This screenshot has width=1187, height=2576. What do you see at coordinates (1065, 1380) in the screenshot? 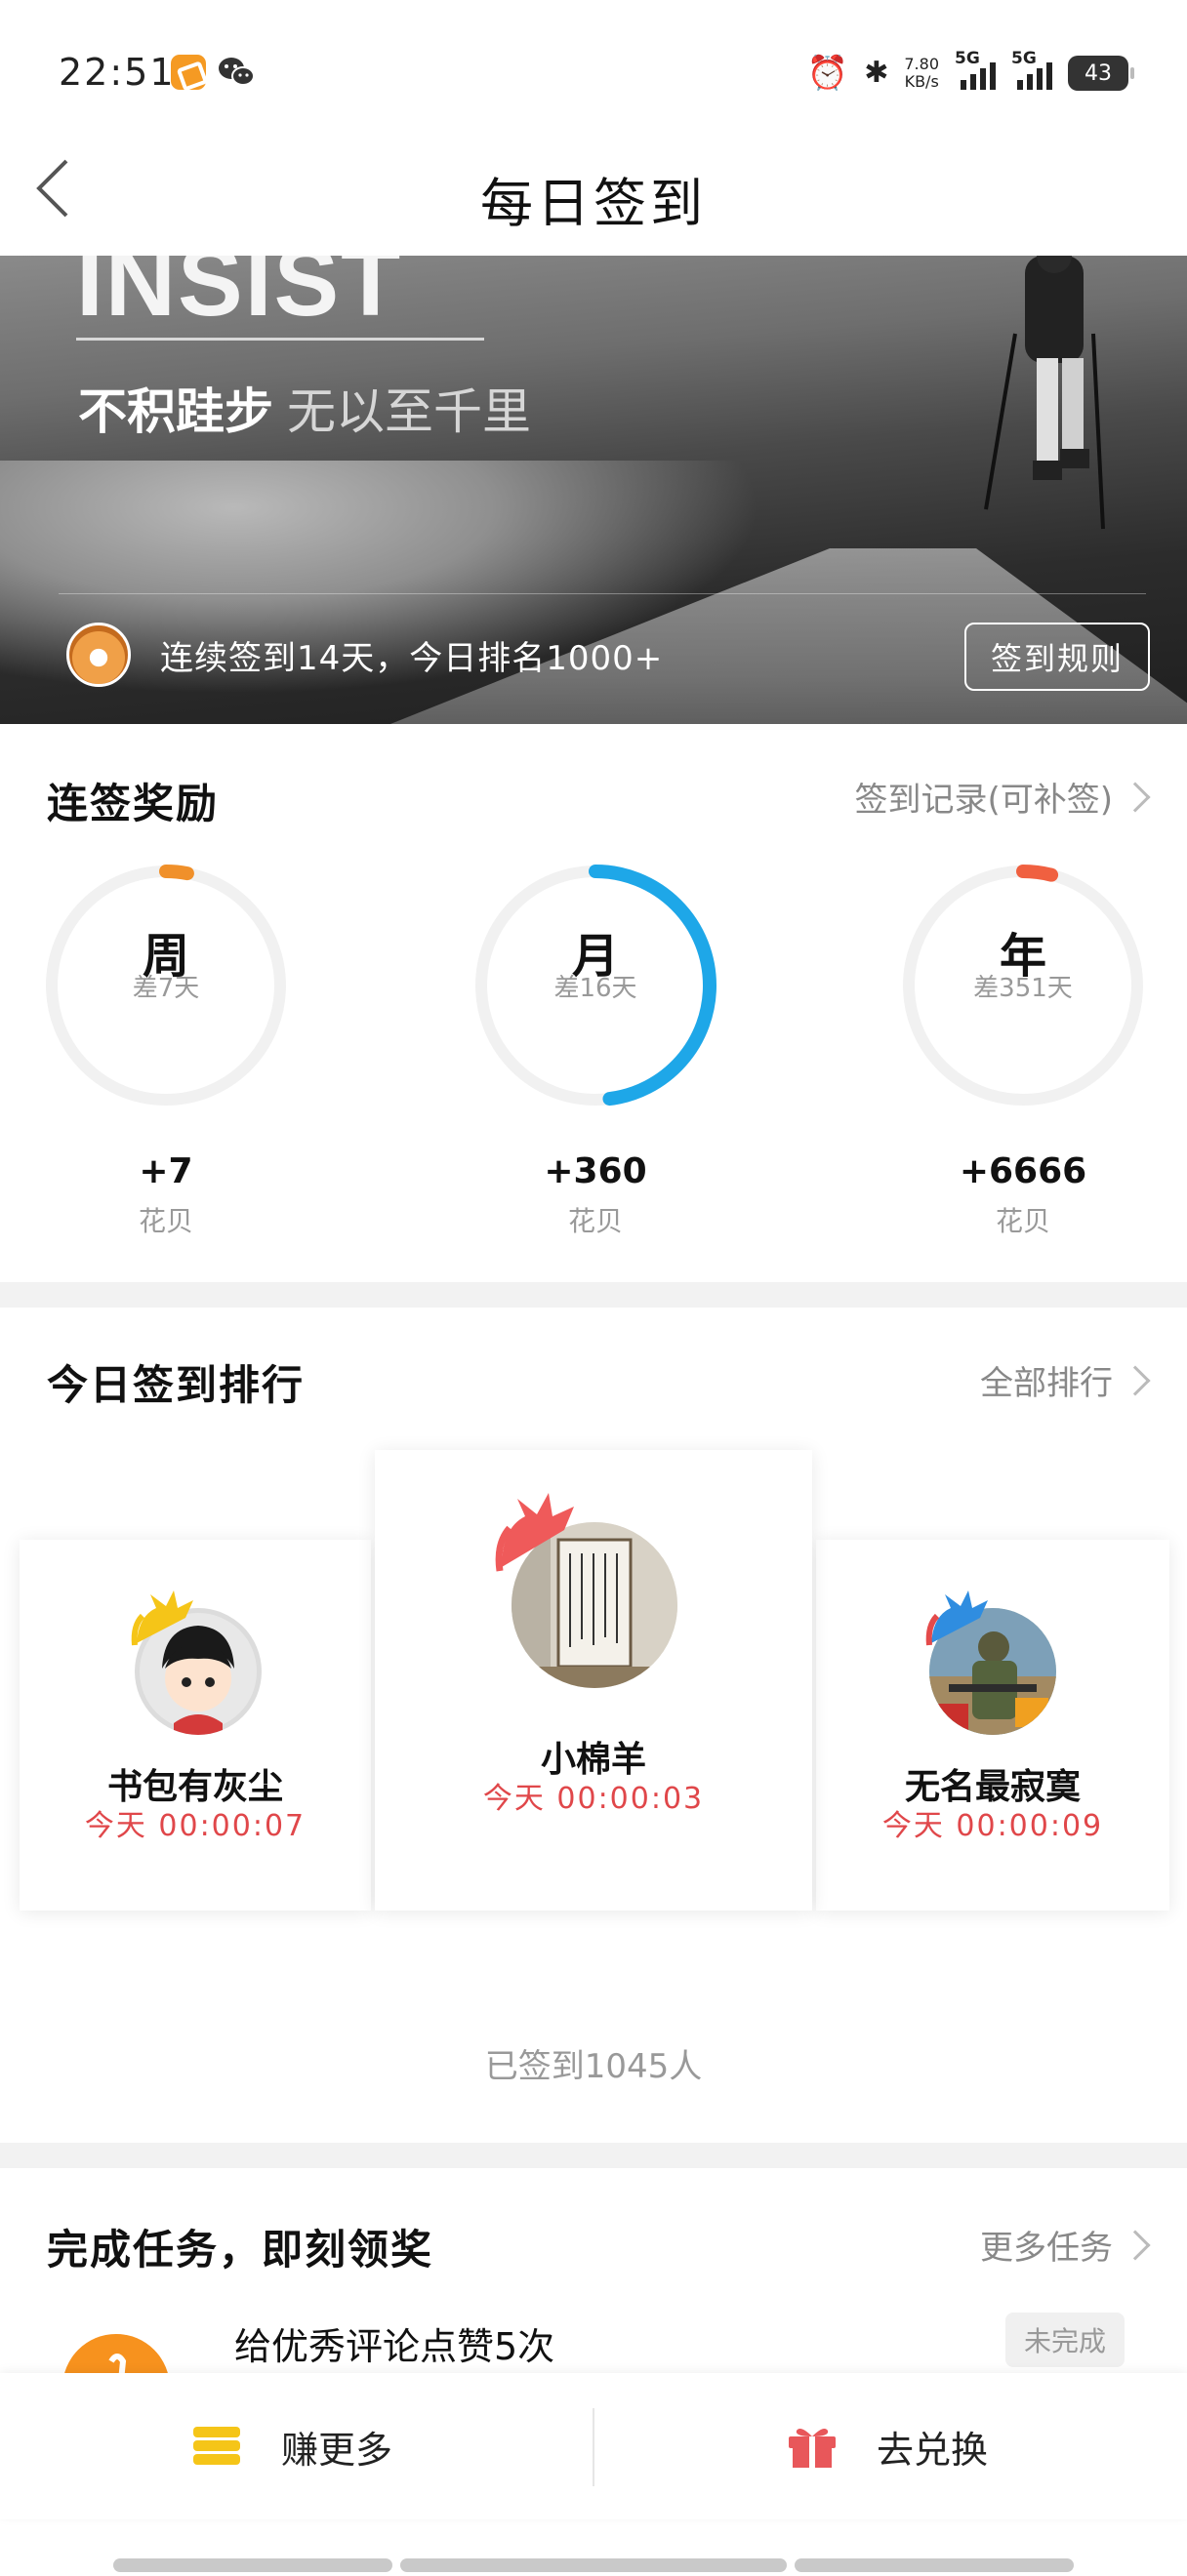
I see `all-ranking-link: 全部排行` at bounding box center [1065, 1380].